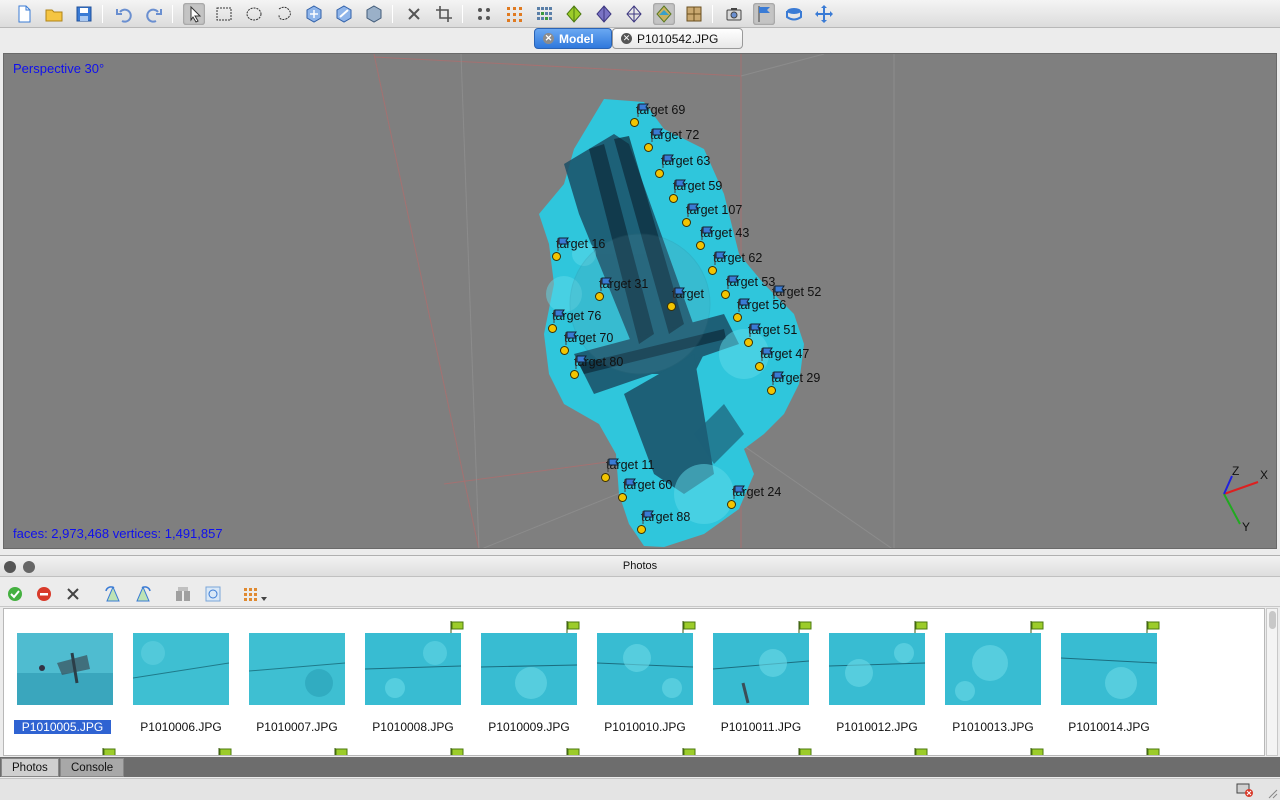 The image size is (1280, 800). I want to click on save-icon, so click(84, 14).